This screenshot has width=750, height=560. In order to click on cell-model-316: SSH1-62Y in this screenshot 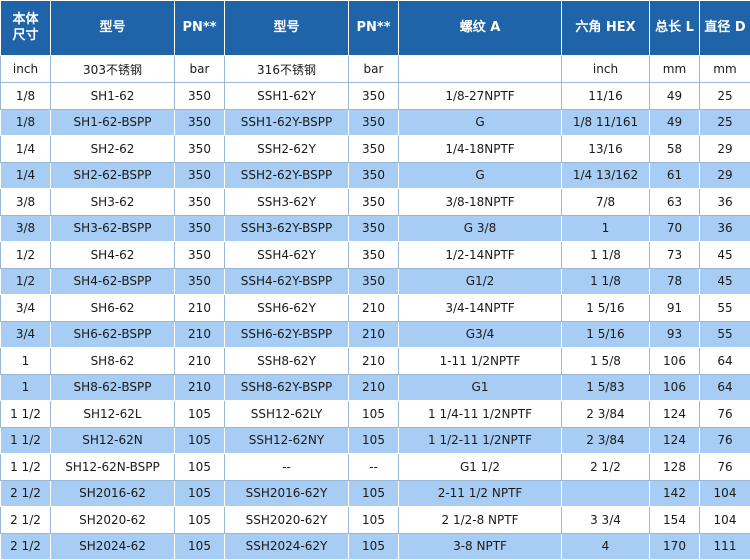, I will do `click(287, 96)`.